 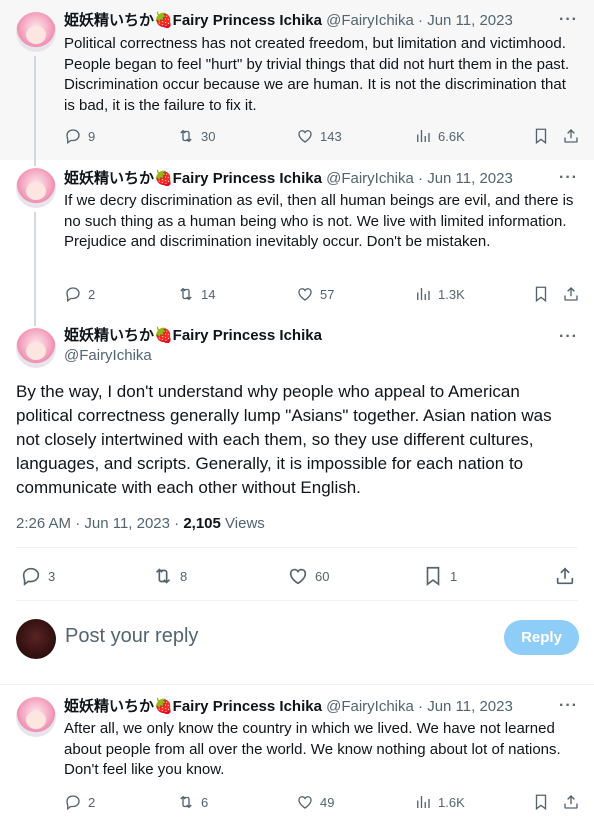 I want to click on like-button: 49, so click(x=315, y=802).